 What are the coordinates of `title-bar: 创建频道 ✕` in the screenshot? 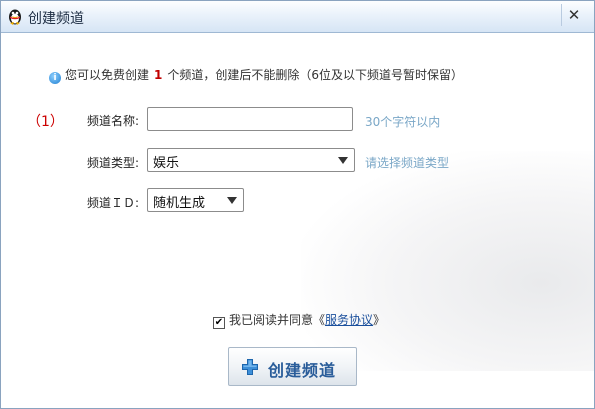 It's located at (297, 17).